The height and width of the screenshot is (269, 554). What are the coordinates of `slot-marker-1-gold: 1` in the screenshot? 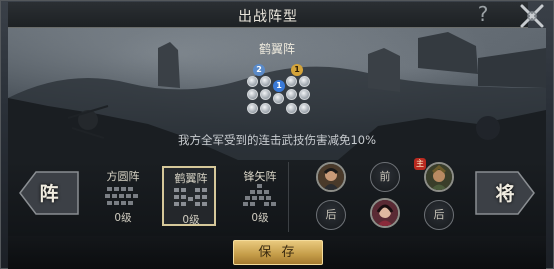 It's located at (297, 70).